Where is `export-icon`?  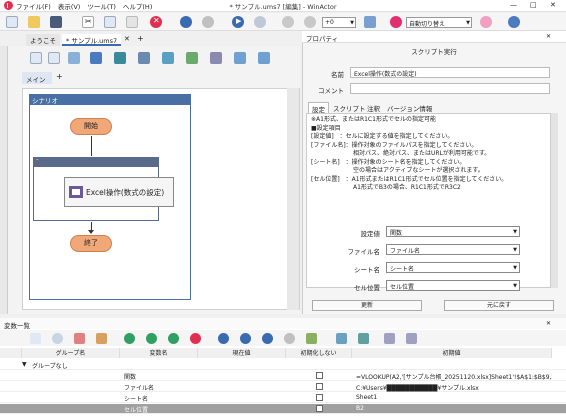 export-icon is located at coordinates (264, 58).